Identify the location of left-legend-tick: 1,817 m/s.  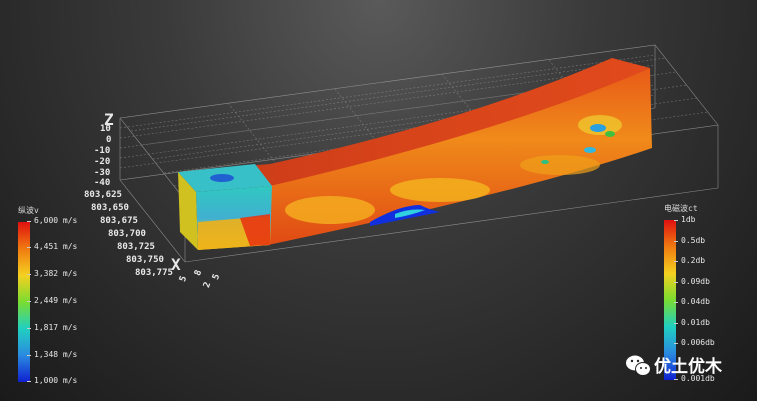
(52, 327).